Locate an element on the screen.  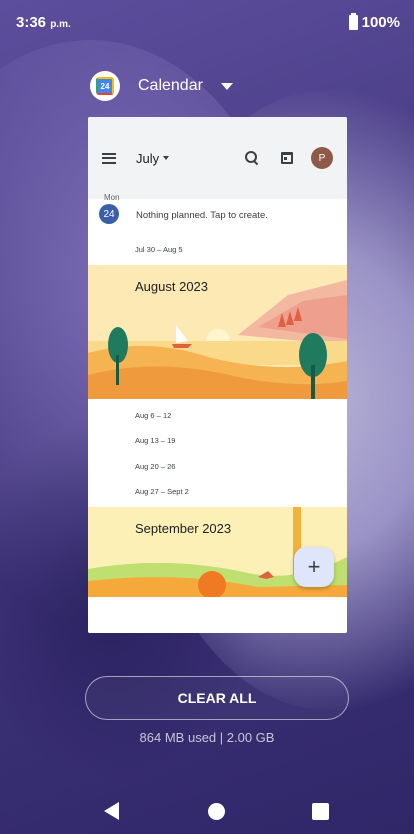
card-fade is located at coordinates (217, 615).